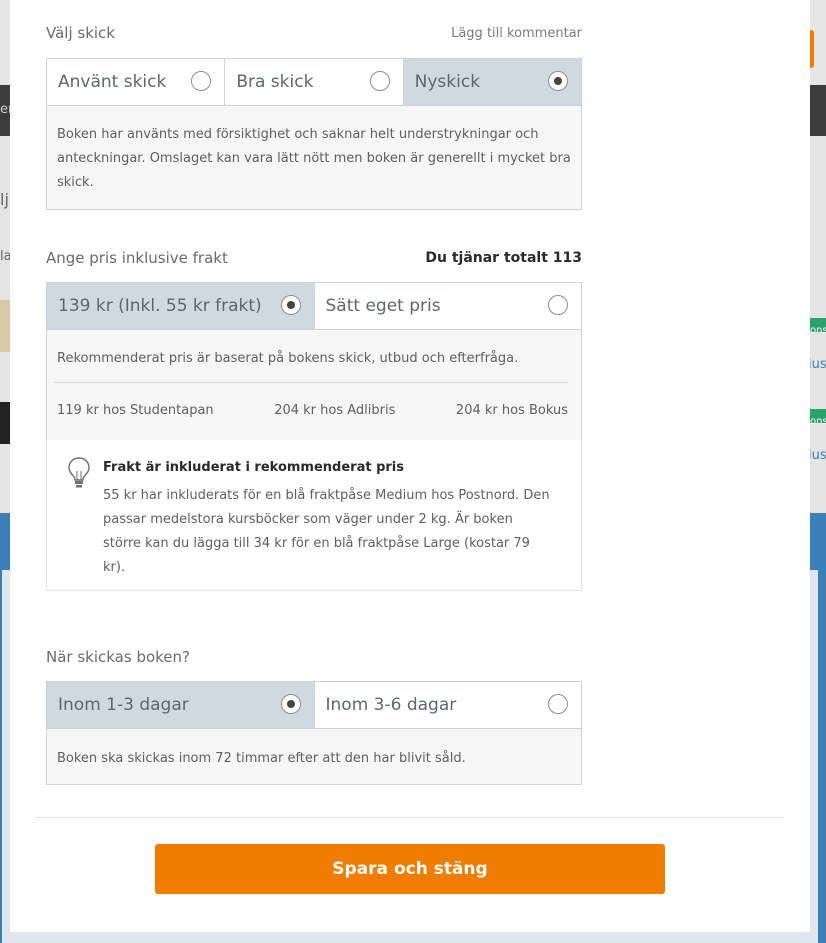 The image size is (826, 943). What do you see at coordinates (410, 817) in the screenshot?
I see `footer-divider` at bounding box center [410, 817].